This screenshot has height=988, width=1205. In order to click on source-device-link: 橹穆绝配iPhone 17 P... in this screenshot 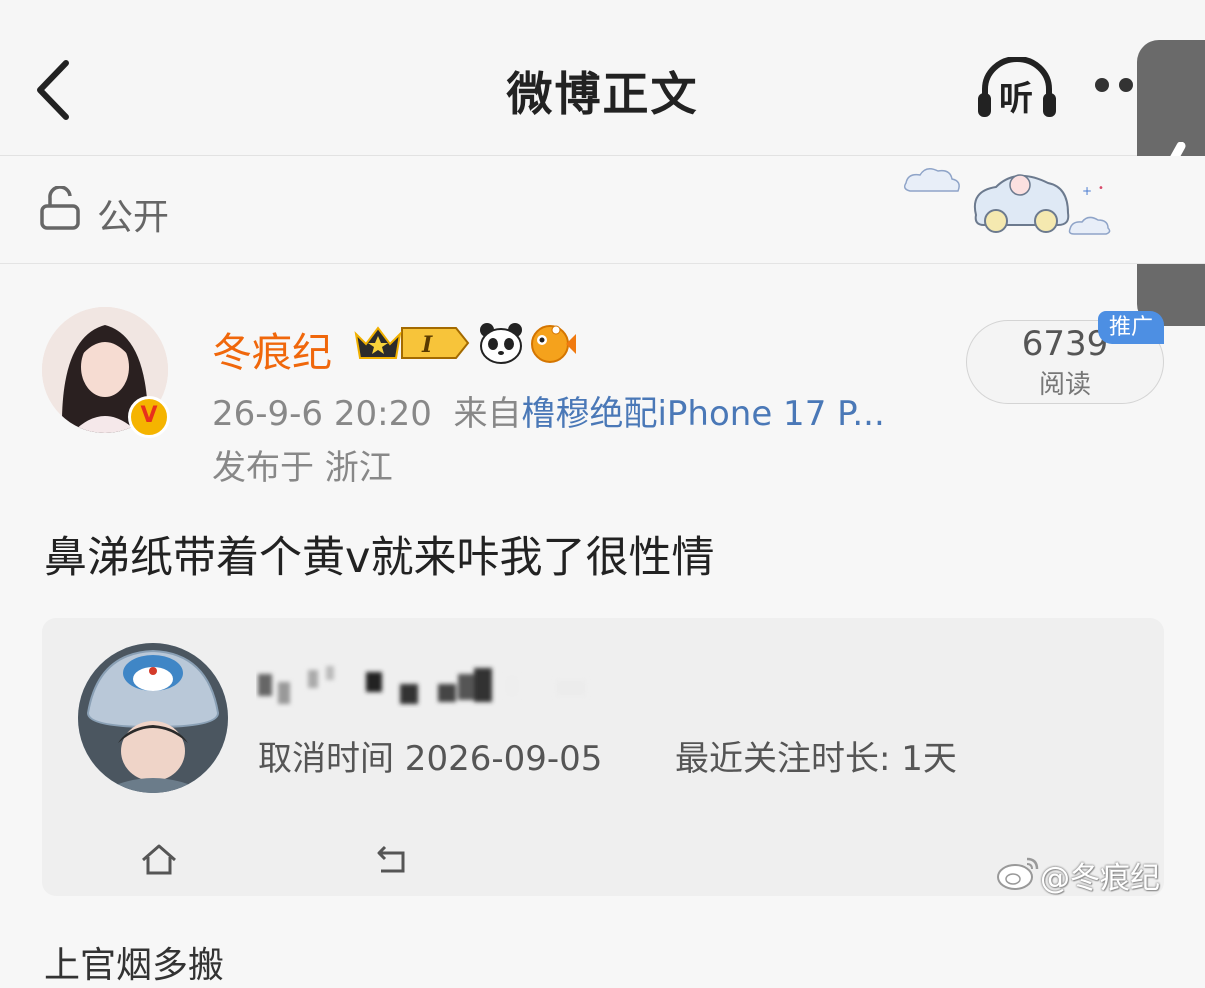, I will do `click(702, 414)`.